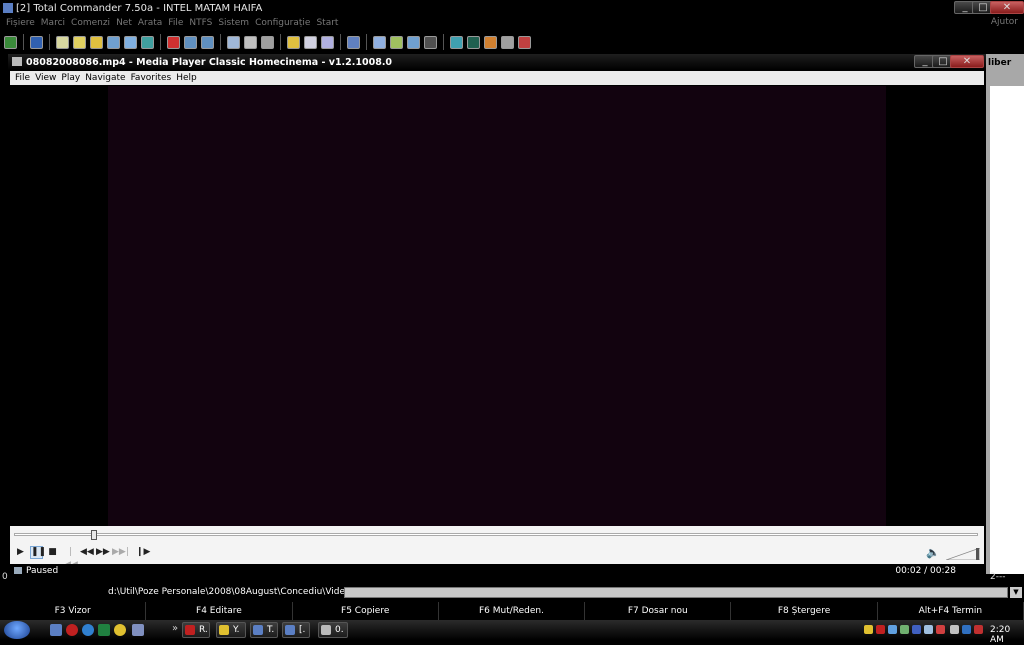 The image size is (1024, 645). What do you see at coordinates (190, 42) in the screenshot?
I see `back-icon` at bounding box center [190, 42].